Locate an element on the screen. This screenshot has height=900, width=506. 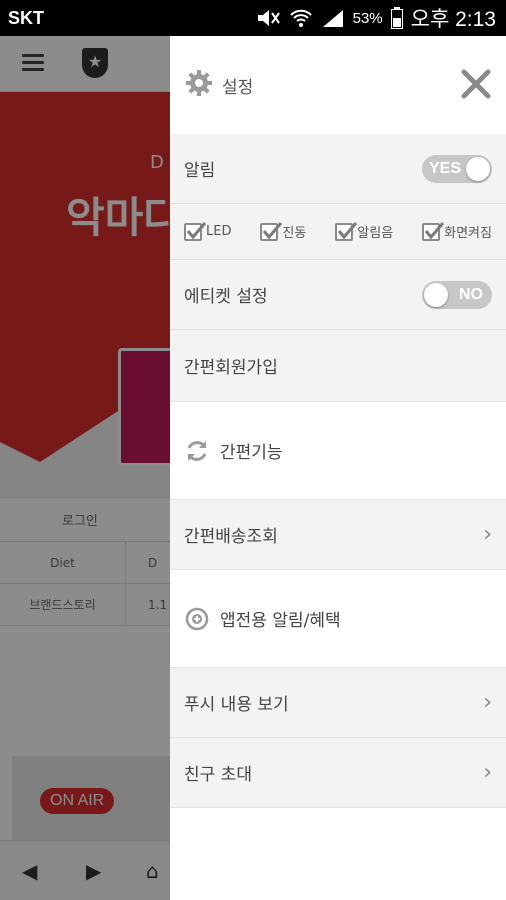
alarm-toggle: YES is located at coordinates (457, 168).